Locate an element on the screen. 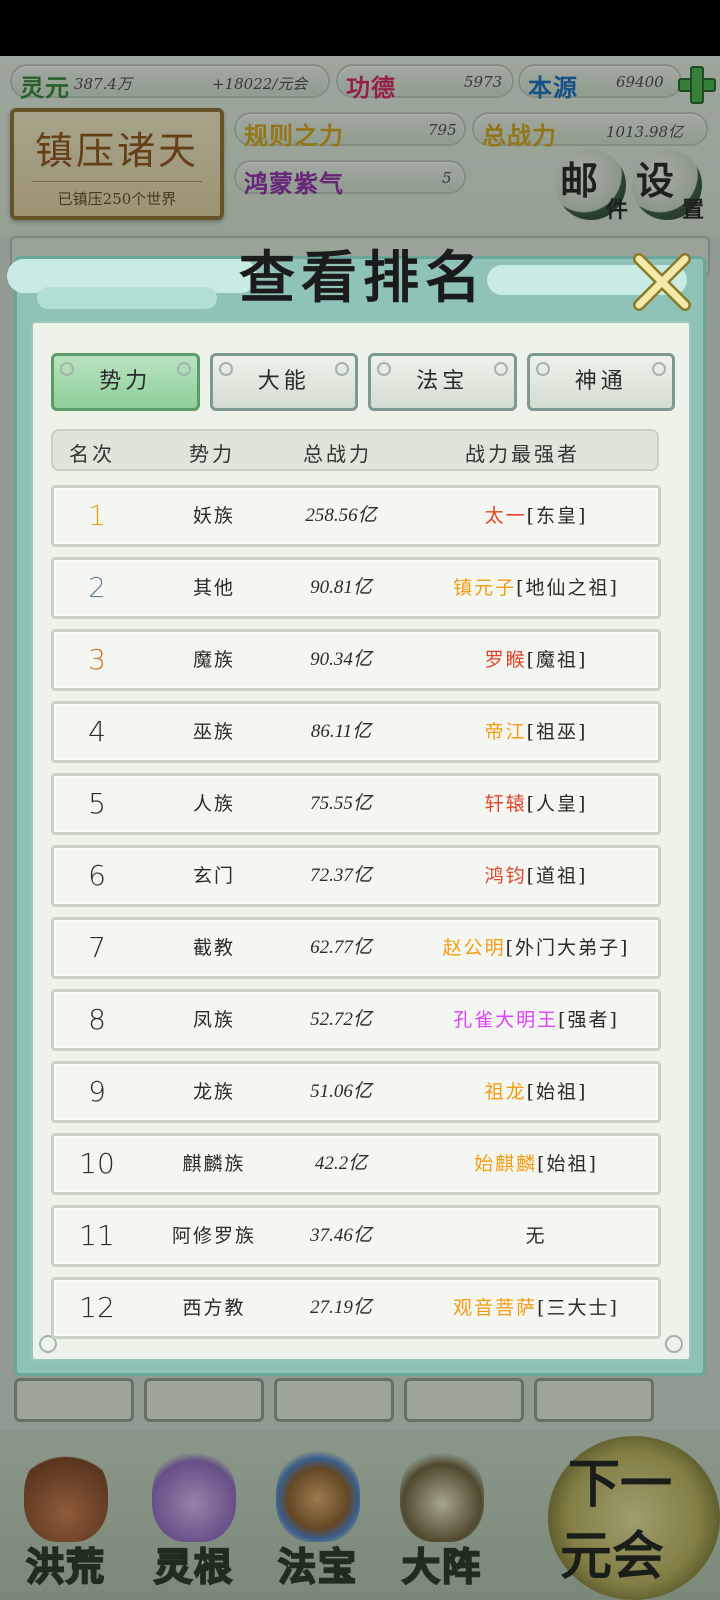 The height and width of the screenshot is (1600, 720). row-faction: 其他 is located at coordinates (213, 588).